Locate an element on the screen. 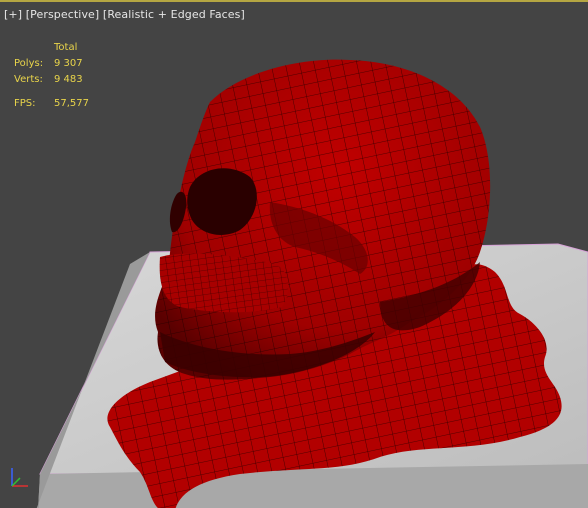 The width and height of the screenshot is (588, 508). verts-value: 9 483 is located at coordinates (68, 79).